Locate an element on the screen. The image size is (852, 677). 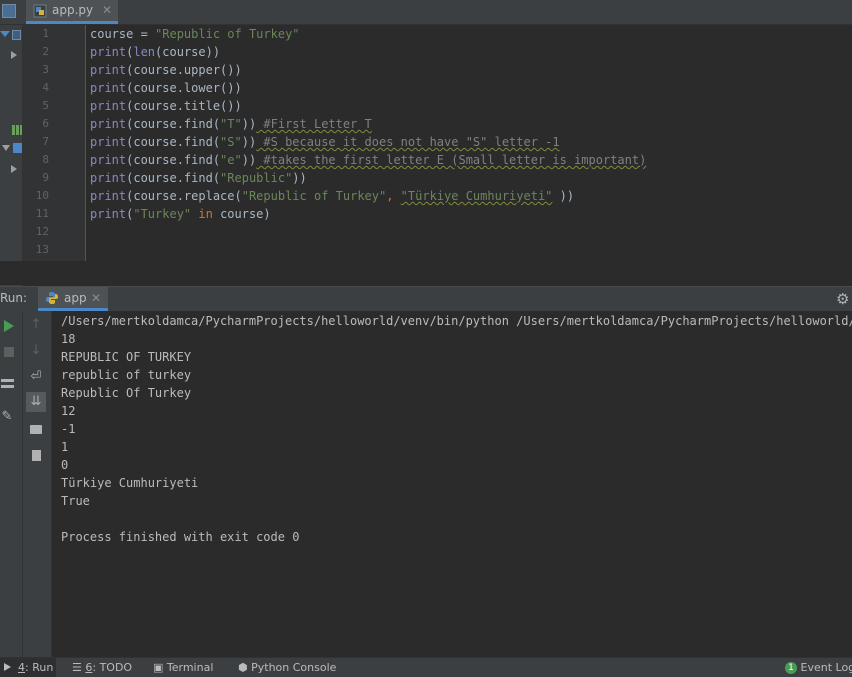
console-line: Republic Of Turkey is located at coordinates (126, 393).